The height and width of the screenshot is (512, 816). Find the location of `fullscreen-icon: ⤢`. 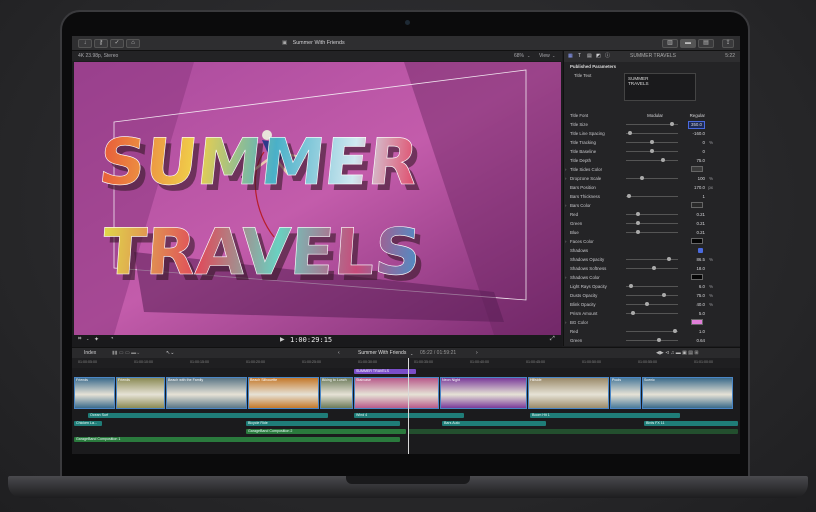

fullscreen-icon: ⤢ is located at coordinates (552, 339).